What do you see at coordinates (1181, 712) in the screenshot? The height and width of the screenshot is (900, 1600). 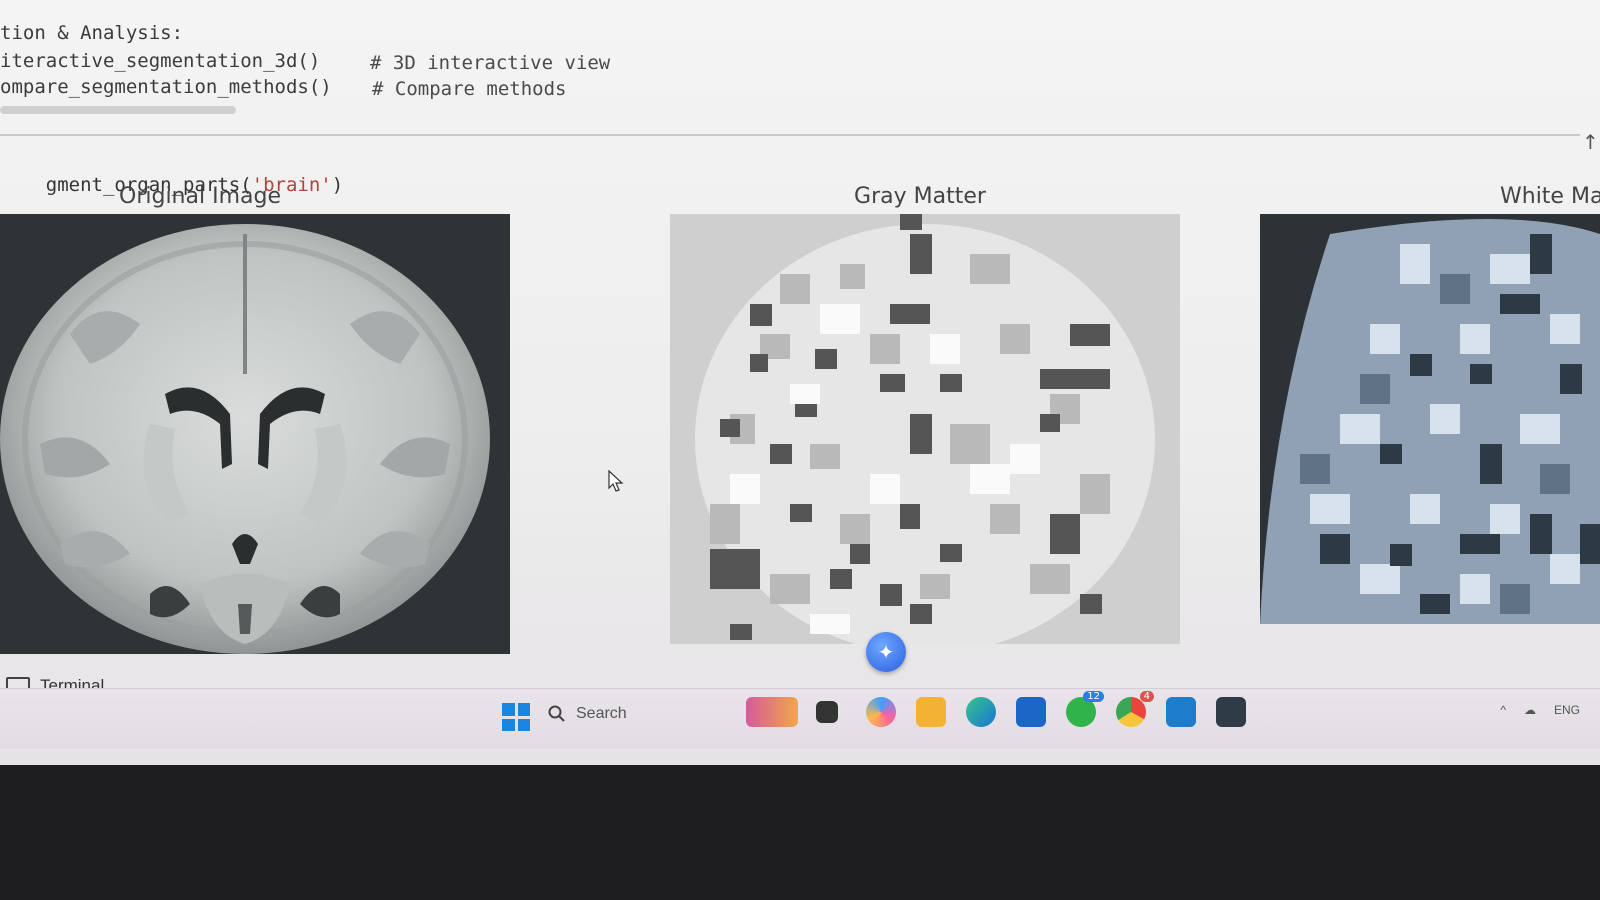 I see `vscode-icon` at bounding box center [1181, 712].